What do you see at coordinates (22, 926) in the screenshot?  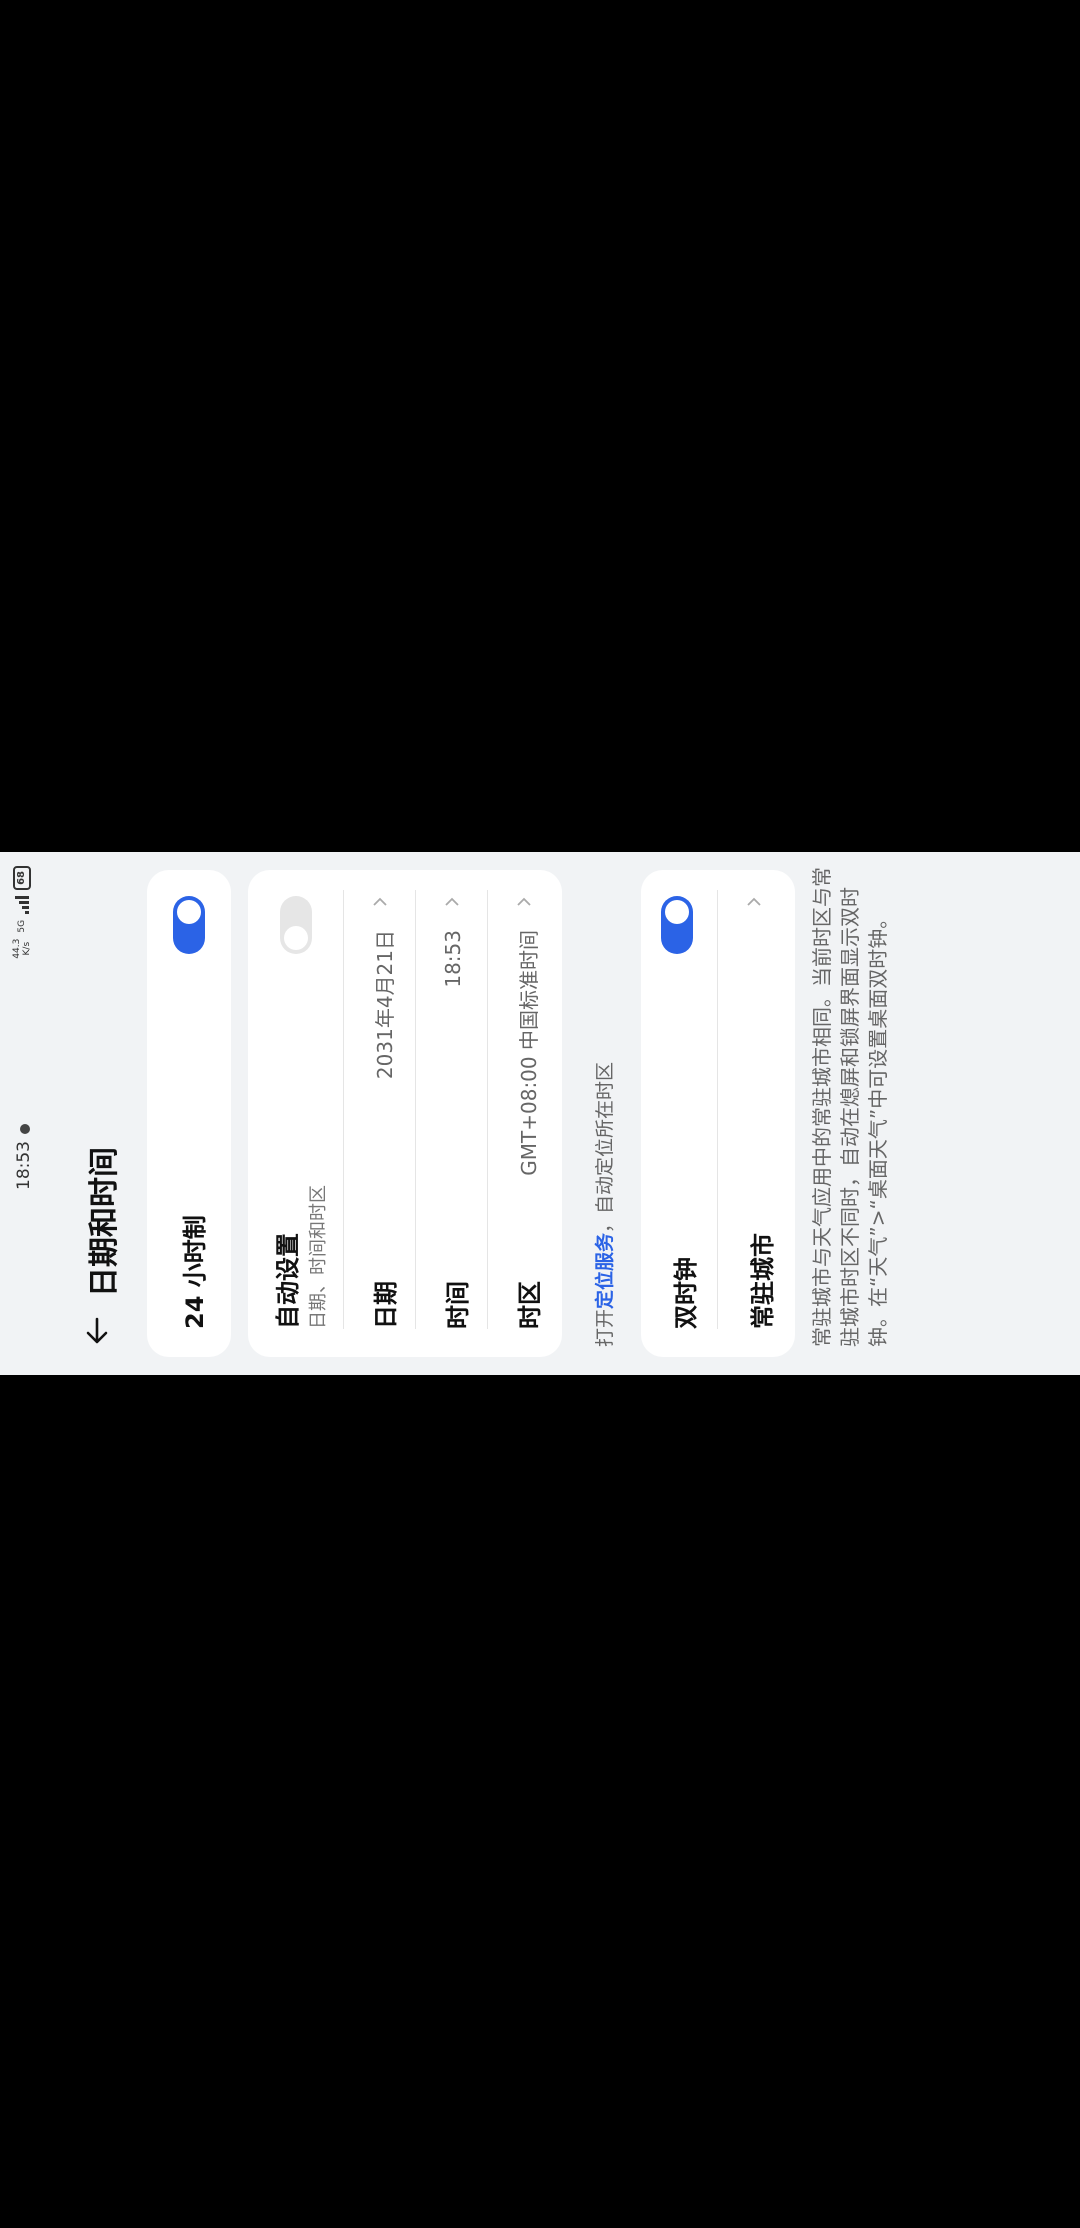 I see `network-type: 5G` at bounding box center [22, 926].